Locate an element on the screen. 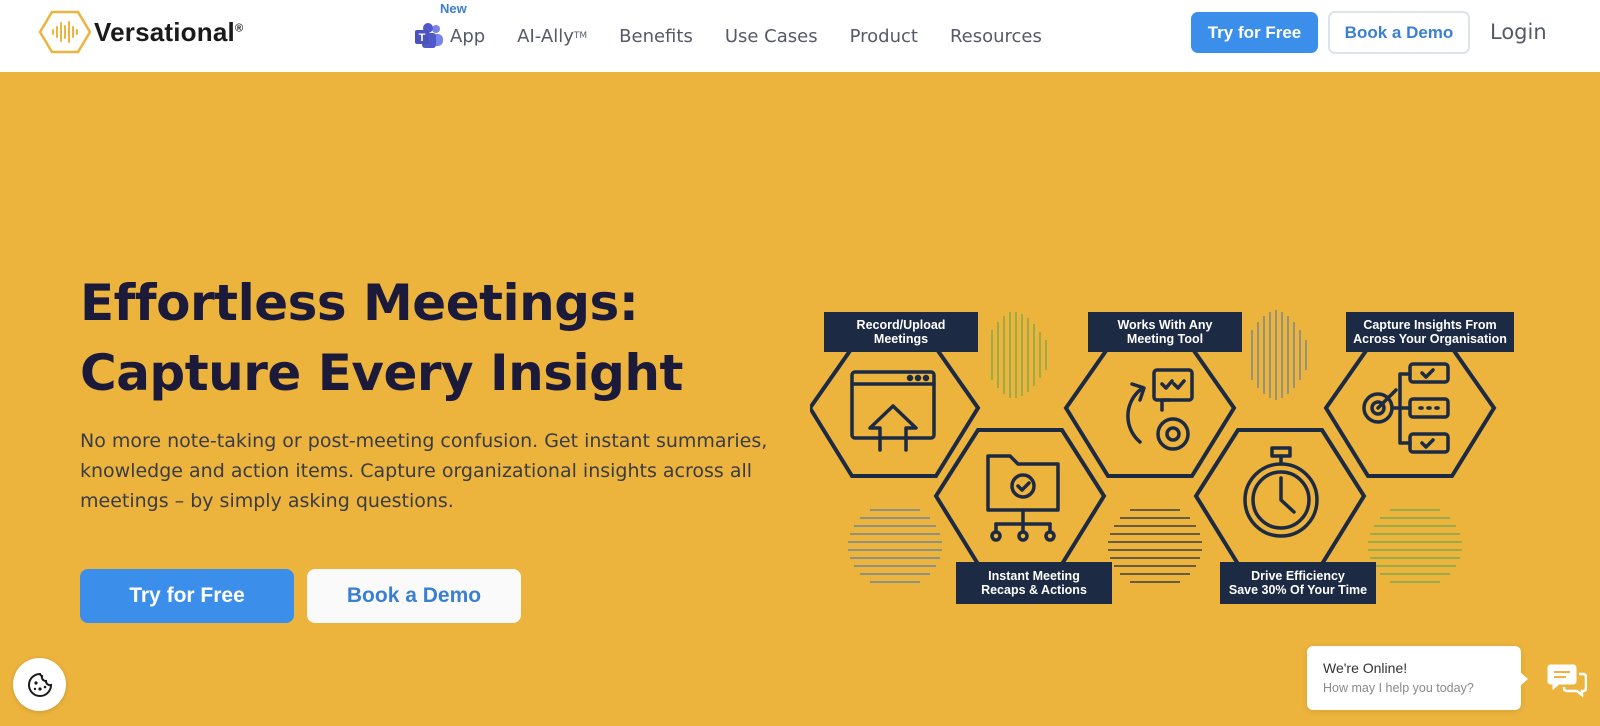 The width and height of the screenshot is (1600, 726). nav-item-resources: Resources is located at coordinates (996, 36).